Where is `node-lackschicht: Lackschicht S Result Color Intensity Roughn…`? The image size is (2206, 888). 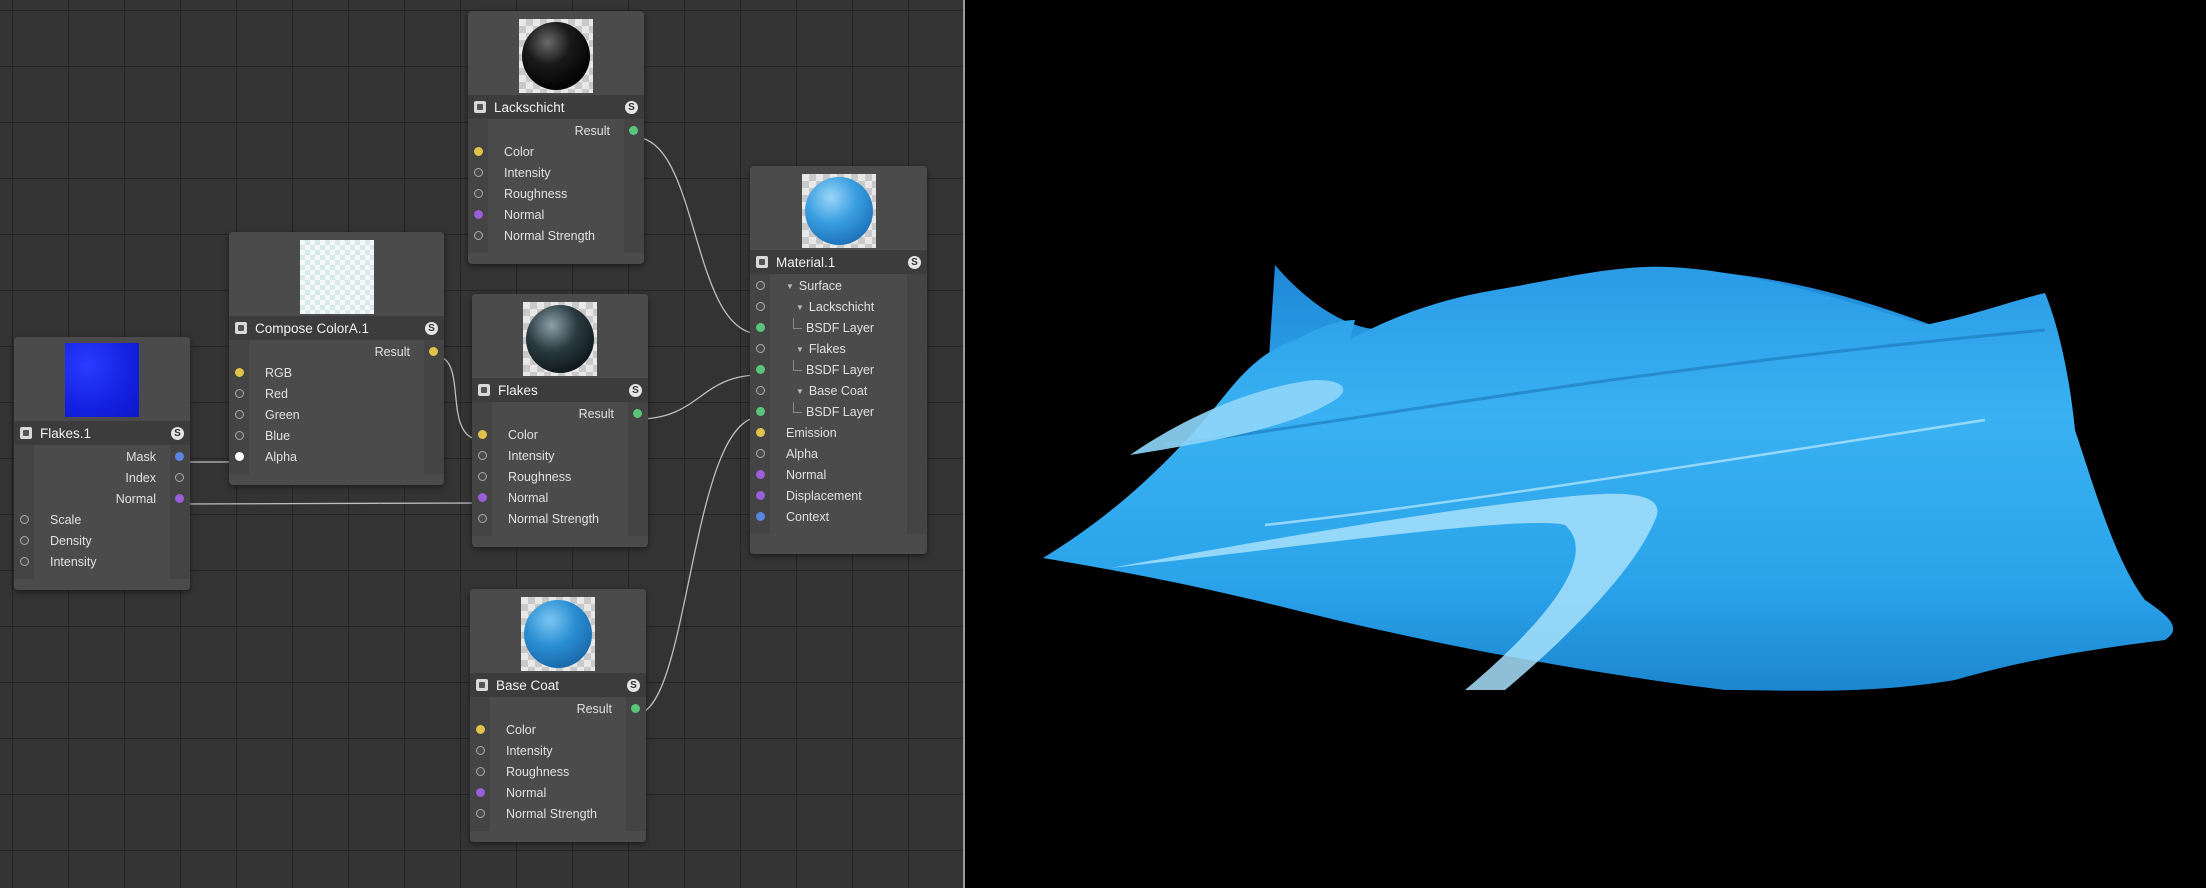
node-lackschicht: Lackschicht S Result Color Intensity Roughn… is located at coordinates (556, 137).